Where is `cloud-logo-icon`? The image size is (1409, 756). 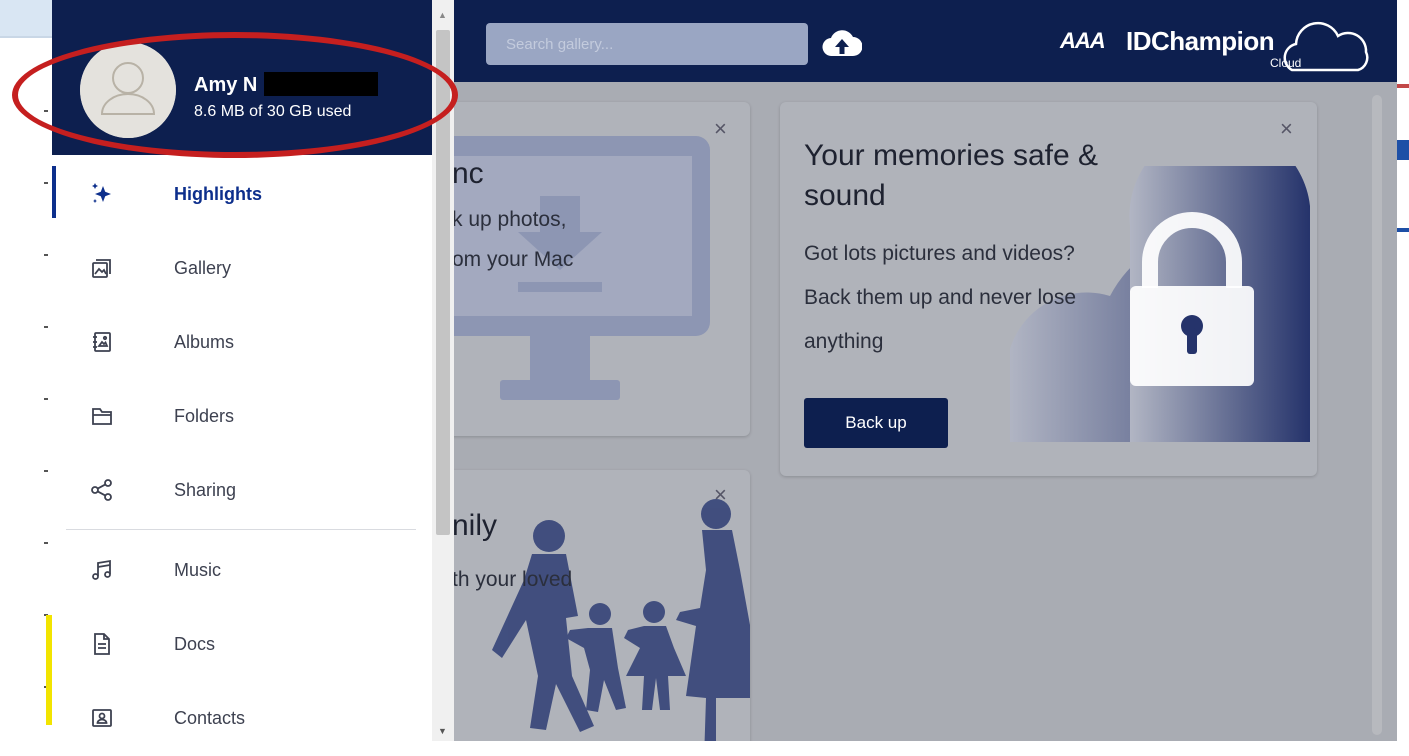 cloud-logo-icon is located at coordinates (1326, 46).